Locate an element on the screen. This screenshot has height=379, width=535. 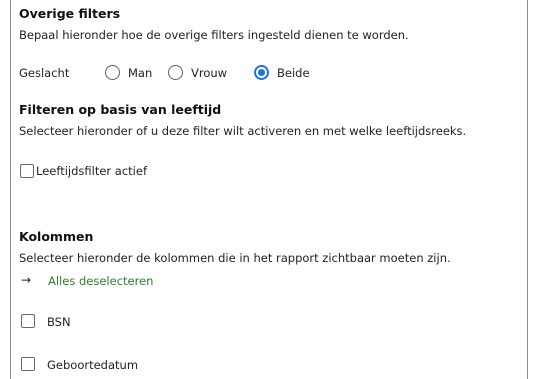
radio-vrouw-button is located at coordinates (175, 72).